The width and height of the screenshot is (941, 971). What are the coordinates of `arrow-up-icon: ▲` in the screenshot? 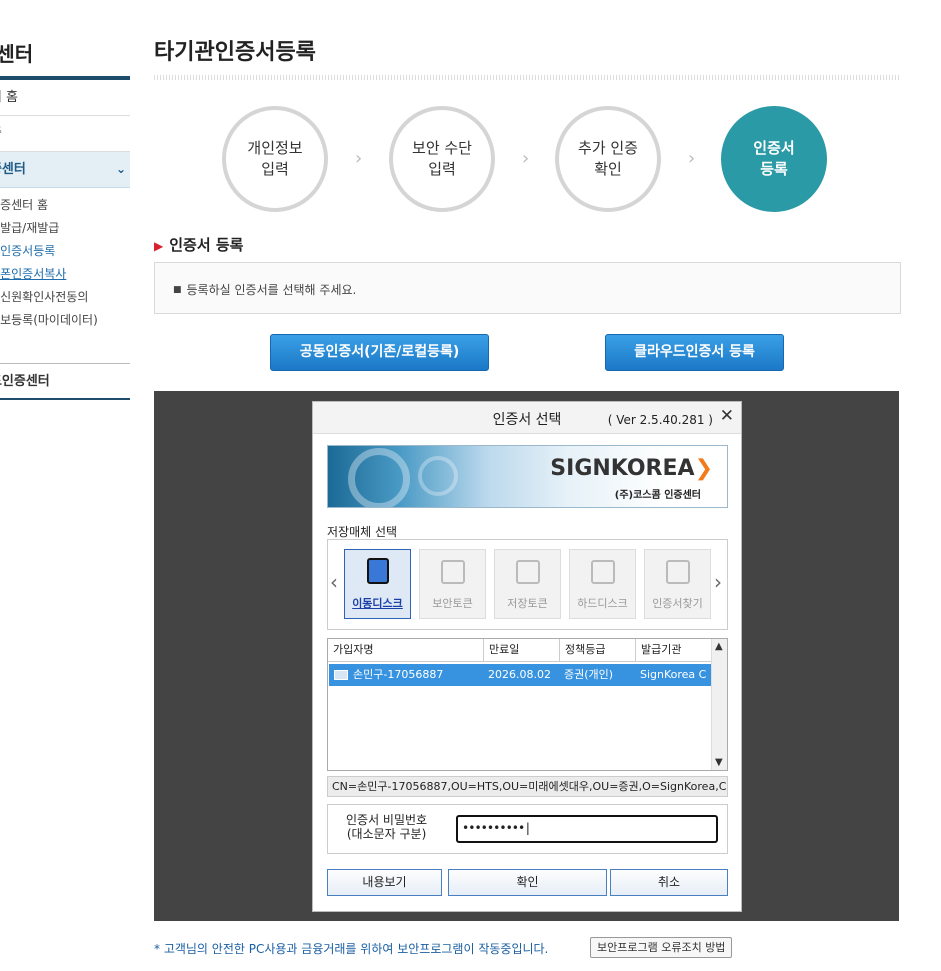 It's located at (719, 646).